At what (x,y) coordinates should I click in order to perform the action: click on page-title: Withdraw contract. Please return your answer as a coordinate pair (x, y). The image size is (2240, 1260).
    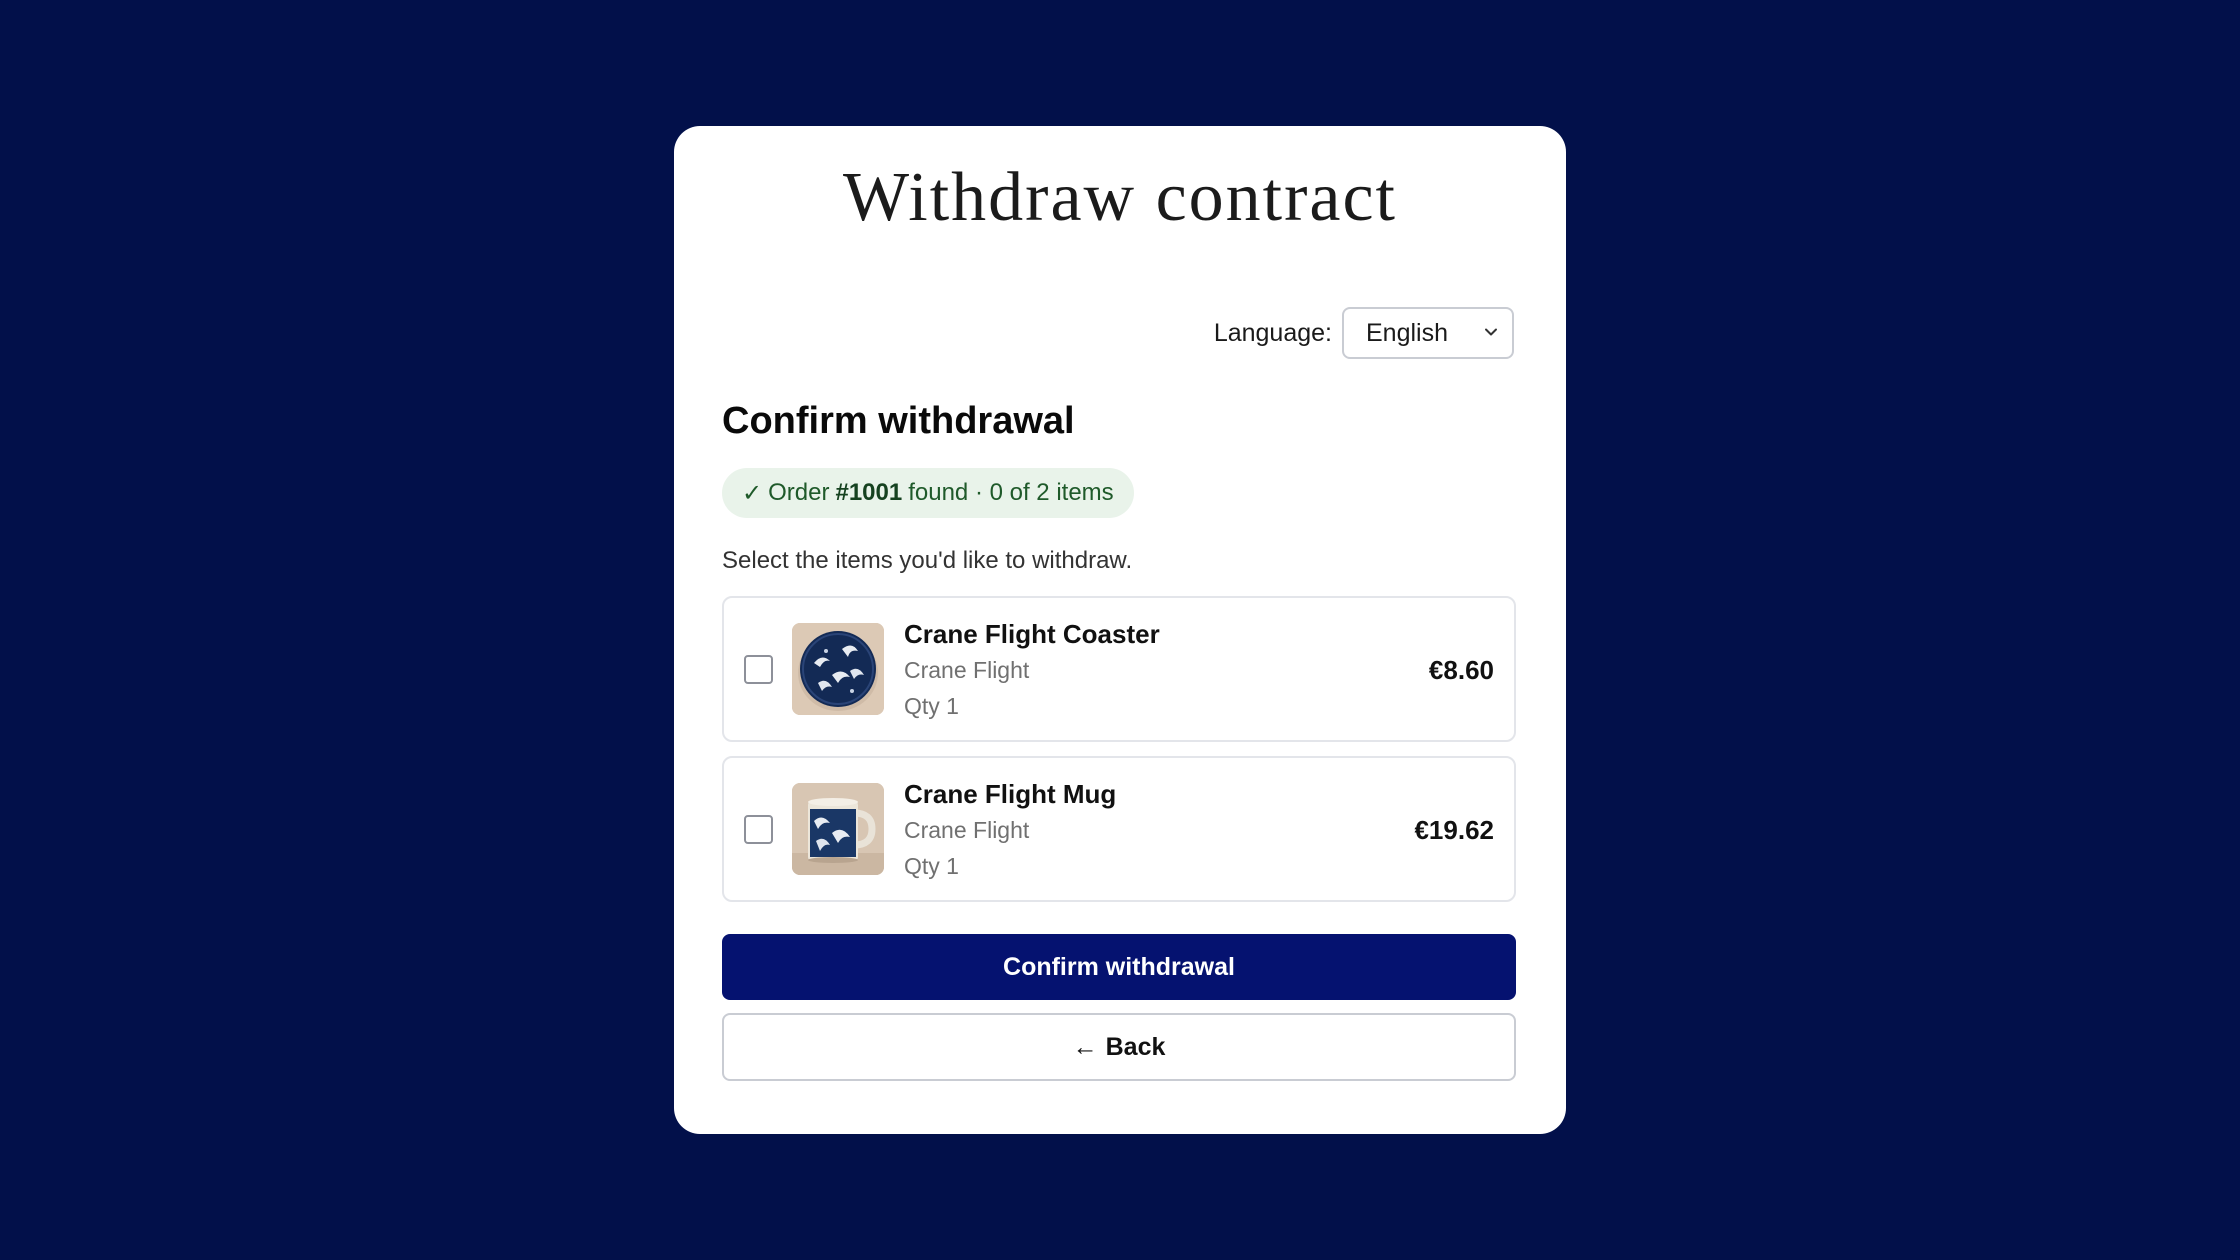
    Looking at the image, I should click on (1119, 197).